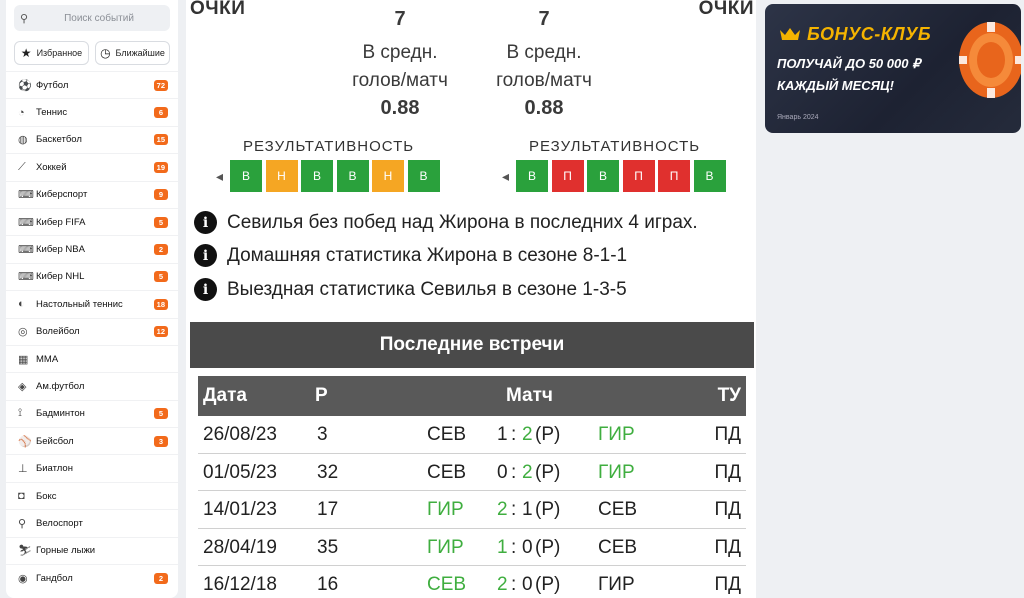 Image resolution: width=1024 pixels, height=598 pixels. What do you see at coordinates (92, 413) in the screenshot?
I see `sidebar-item-sport: ⟟ Бадминтон 5` at bounding box center [92, 413].